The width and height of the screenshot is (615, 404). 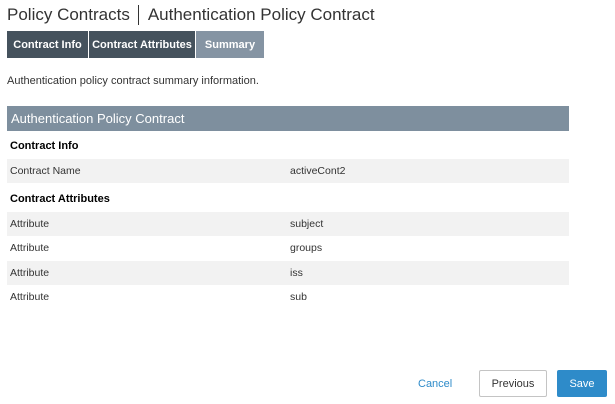 I want to click on row-value: sub, so click(x=298, y=297).